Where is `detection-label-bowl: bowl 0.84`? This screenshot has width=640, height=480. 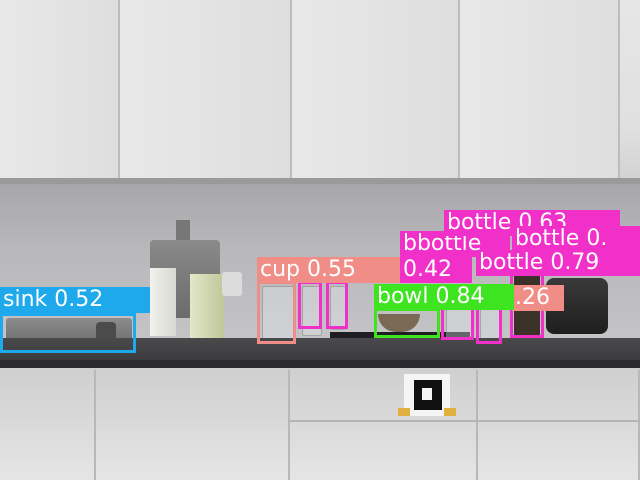
detection-label-bowl: bowl 0.84 is located at coordinates (444, 297).